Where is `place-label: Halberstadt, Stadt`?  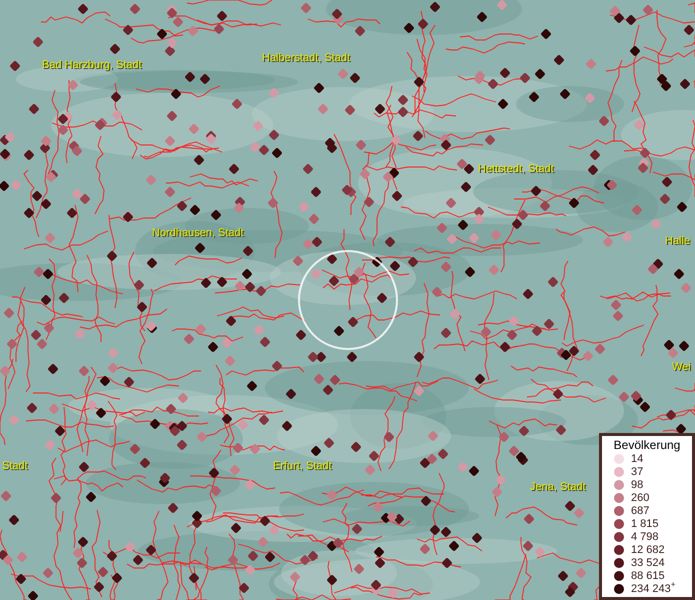
place-label: Halberstadt, Stadt is located at coordinates (306, 58).